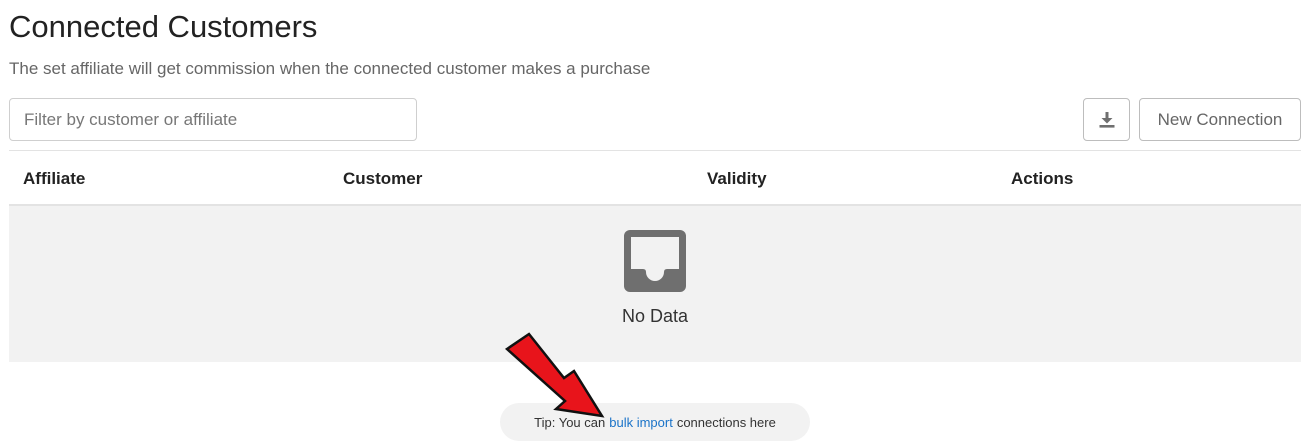  I want to click on filter-input, so click(213, 119).